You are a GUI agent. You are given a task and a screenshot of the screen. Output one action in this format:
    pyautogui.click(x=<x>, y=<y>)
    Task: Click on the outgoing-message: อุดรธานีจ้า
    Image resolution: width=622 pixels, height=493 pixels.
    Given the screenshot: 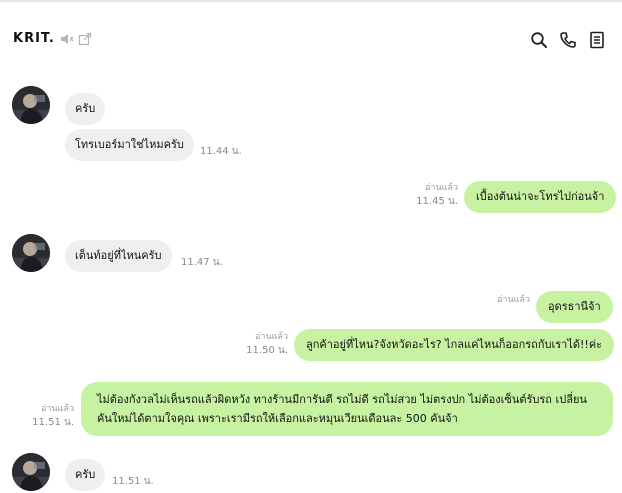 What is the action you would take?
    pyautogui.click(x=574, y=307)
    